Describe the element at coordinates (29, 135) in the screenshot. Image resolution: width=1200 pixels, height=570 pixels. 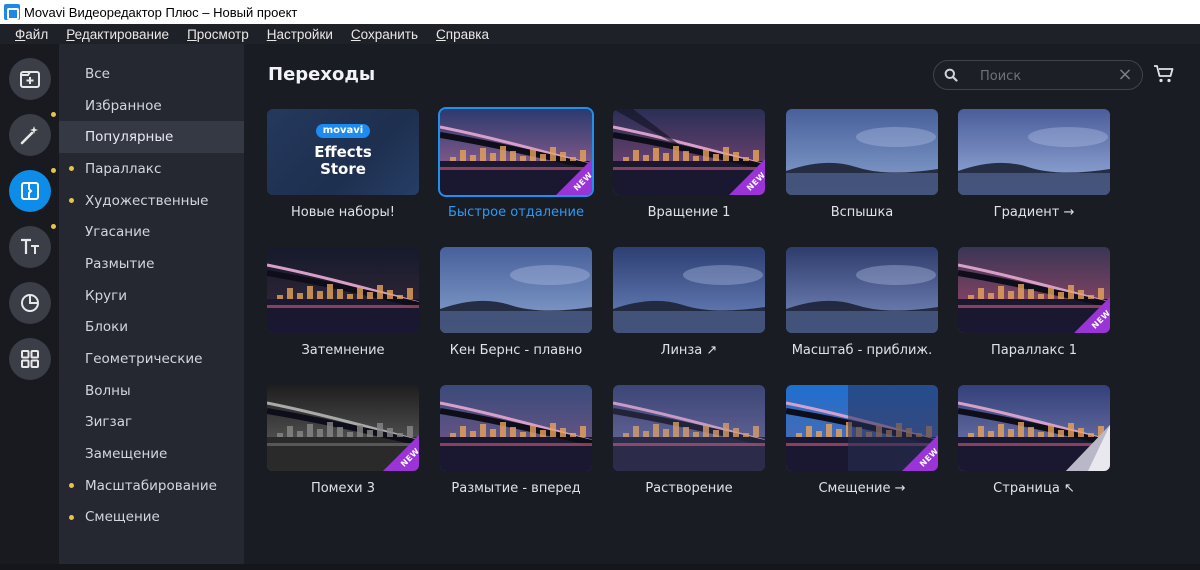
I see `magic-wand-icon` at that location.